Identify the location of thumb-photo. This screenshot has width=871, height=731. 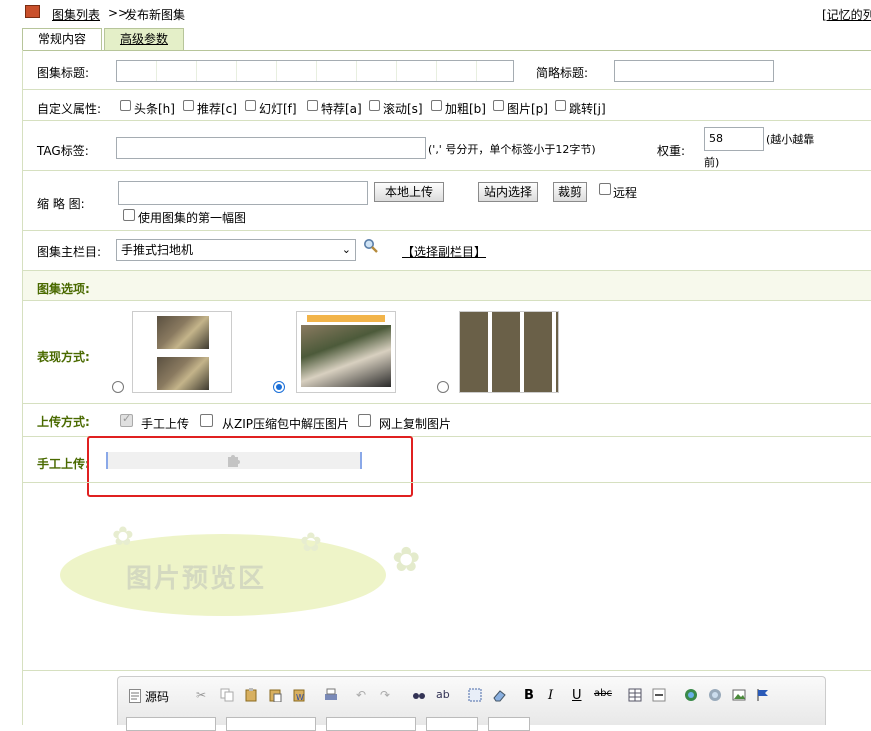
(183, 332).